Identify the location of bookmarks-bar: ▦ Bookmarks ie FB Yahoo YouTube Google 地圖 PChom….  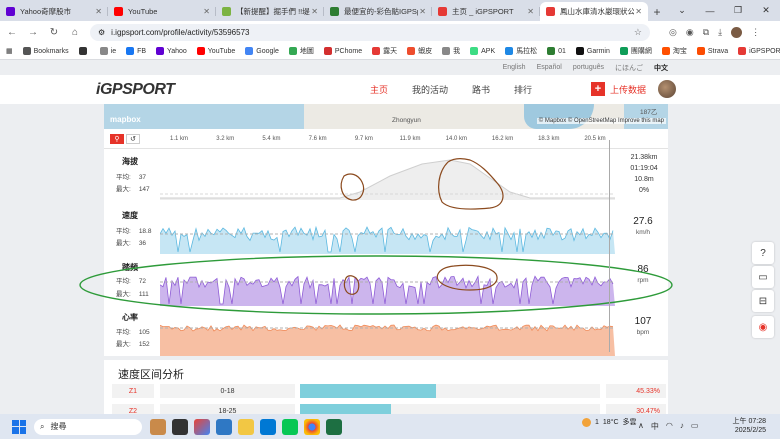
(390, 51).